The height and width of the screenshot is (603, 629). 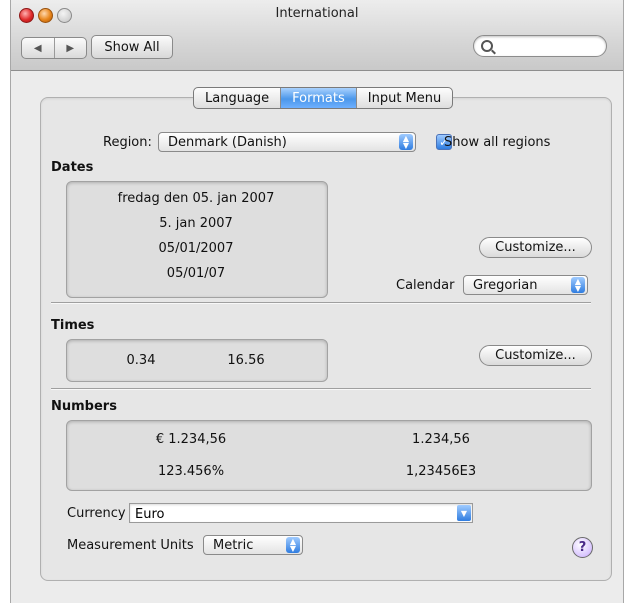 I want to click on dates-heading: Dates, so click(x=72, y=167).